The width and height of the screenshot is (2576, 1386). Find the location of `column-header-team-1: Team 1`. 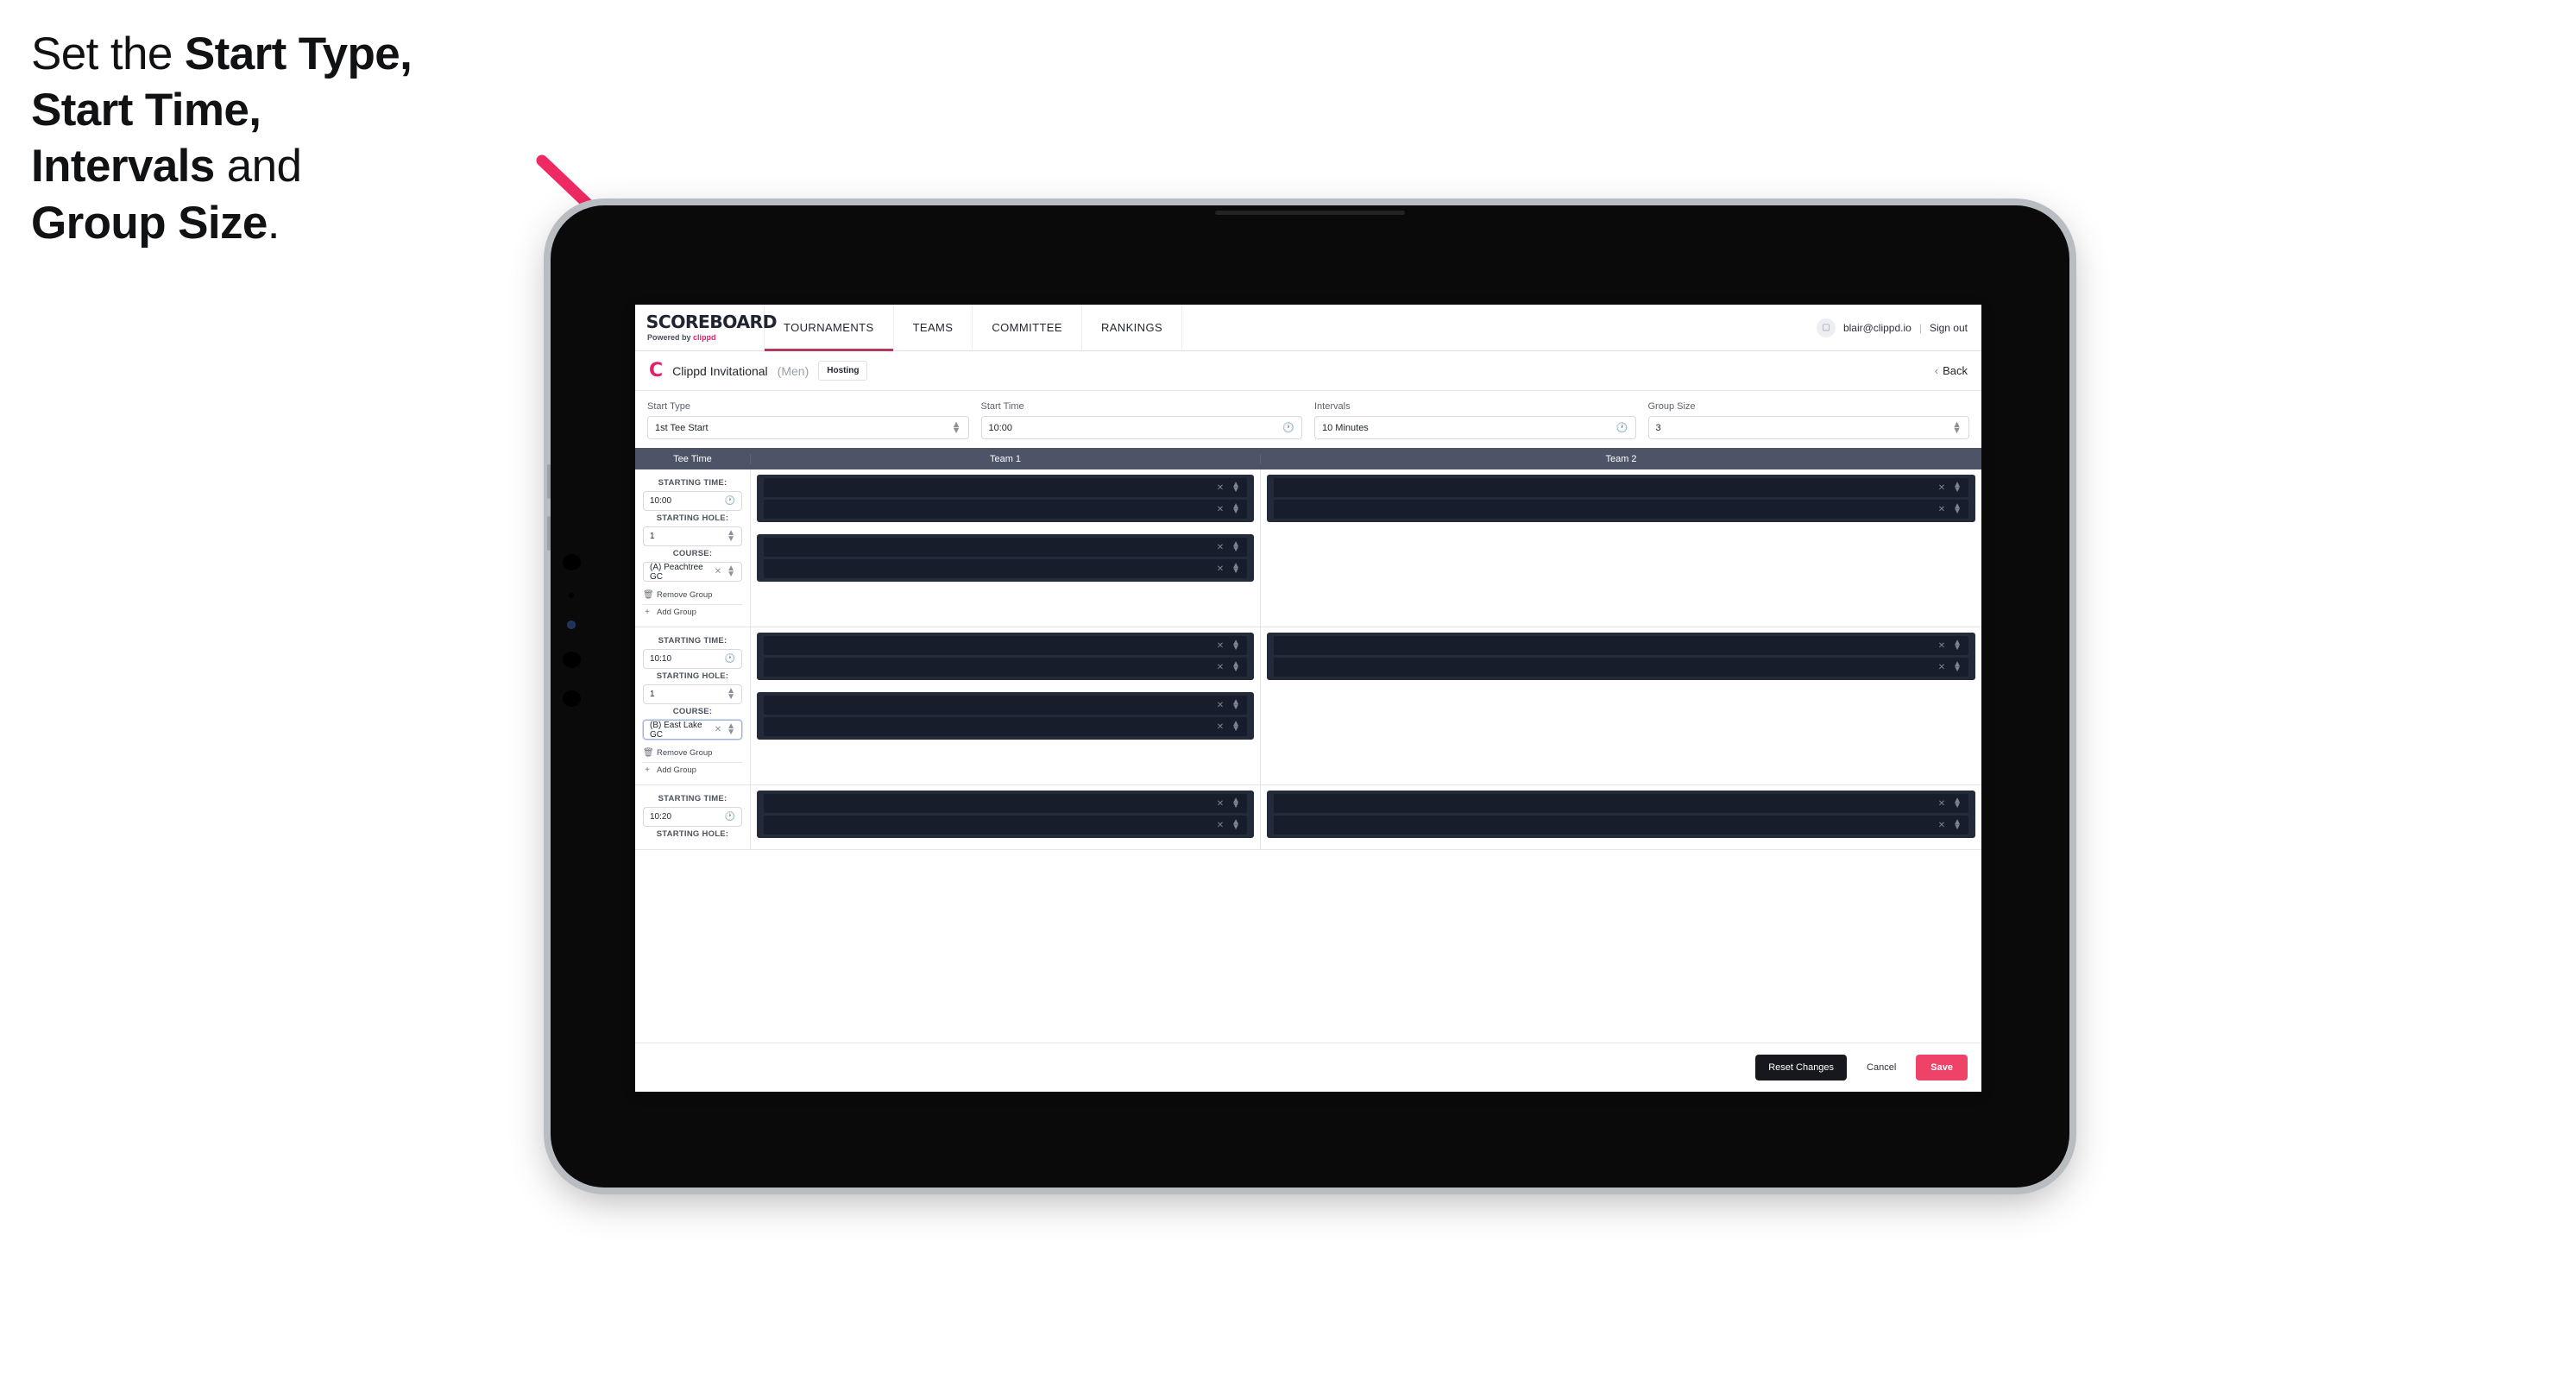

column-header-team-1: Team 1 is located at coordinates (1006, 459).